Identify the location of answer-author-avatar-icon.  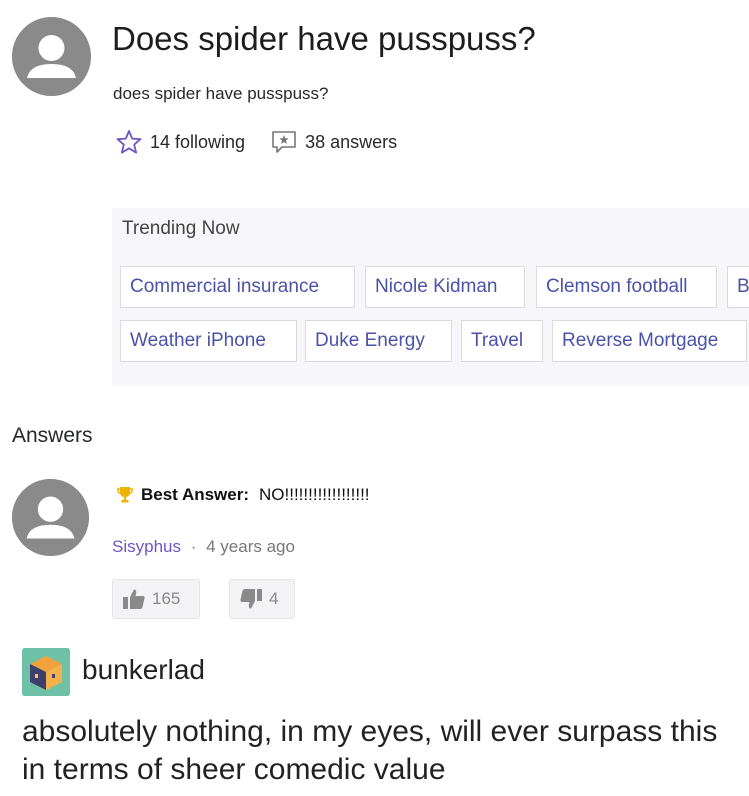
(50, 517).